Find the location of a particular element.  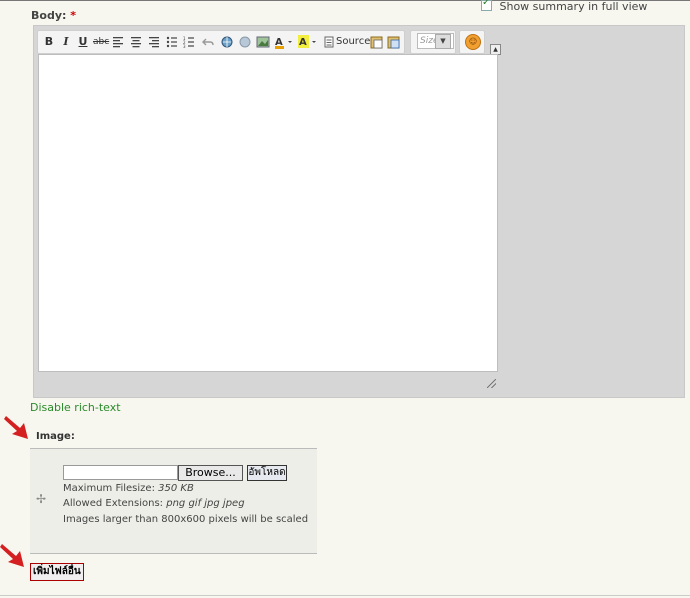

align-right-icon is located at coordinates (154, 42).